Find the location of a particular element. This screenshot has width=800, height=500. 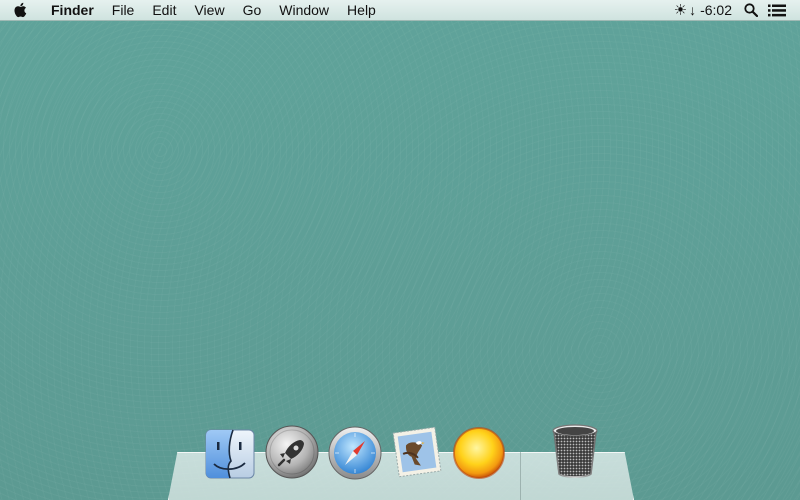

menu-app-finder: Finder is located at coordinates (71, 10).